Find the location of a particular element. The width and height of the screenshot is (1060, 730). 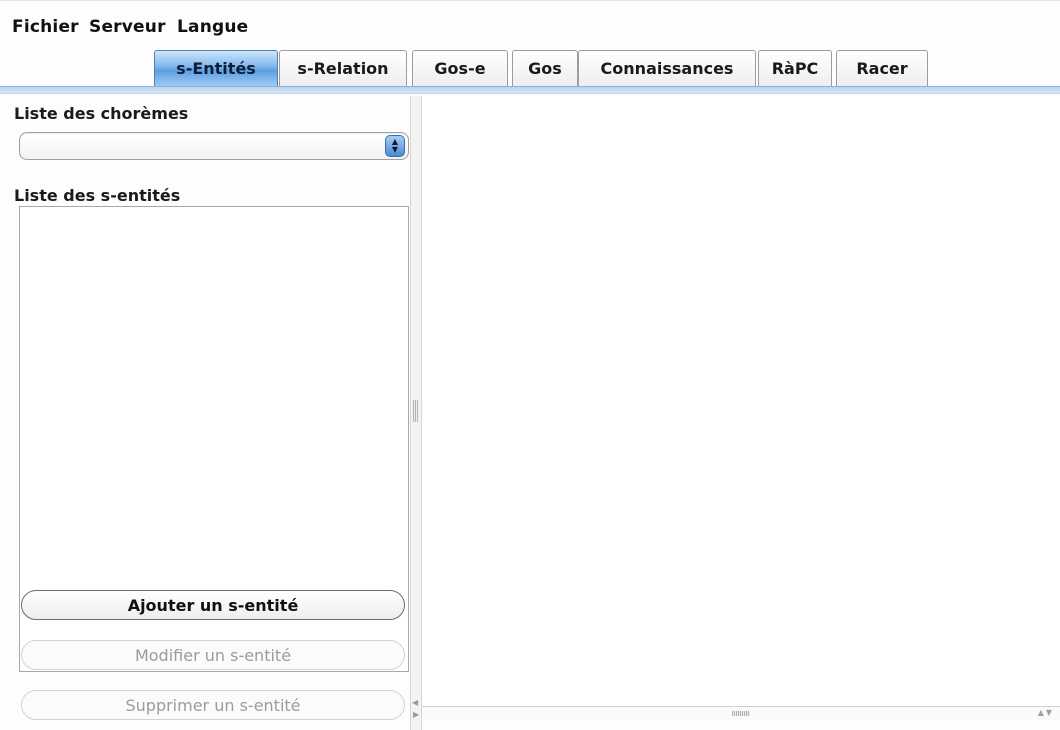

choremes-combo: ▲ ▼ is located at coordinates (214, 146).